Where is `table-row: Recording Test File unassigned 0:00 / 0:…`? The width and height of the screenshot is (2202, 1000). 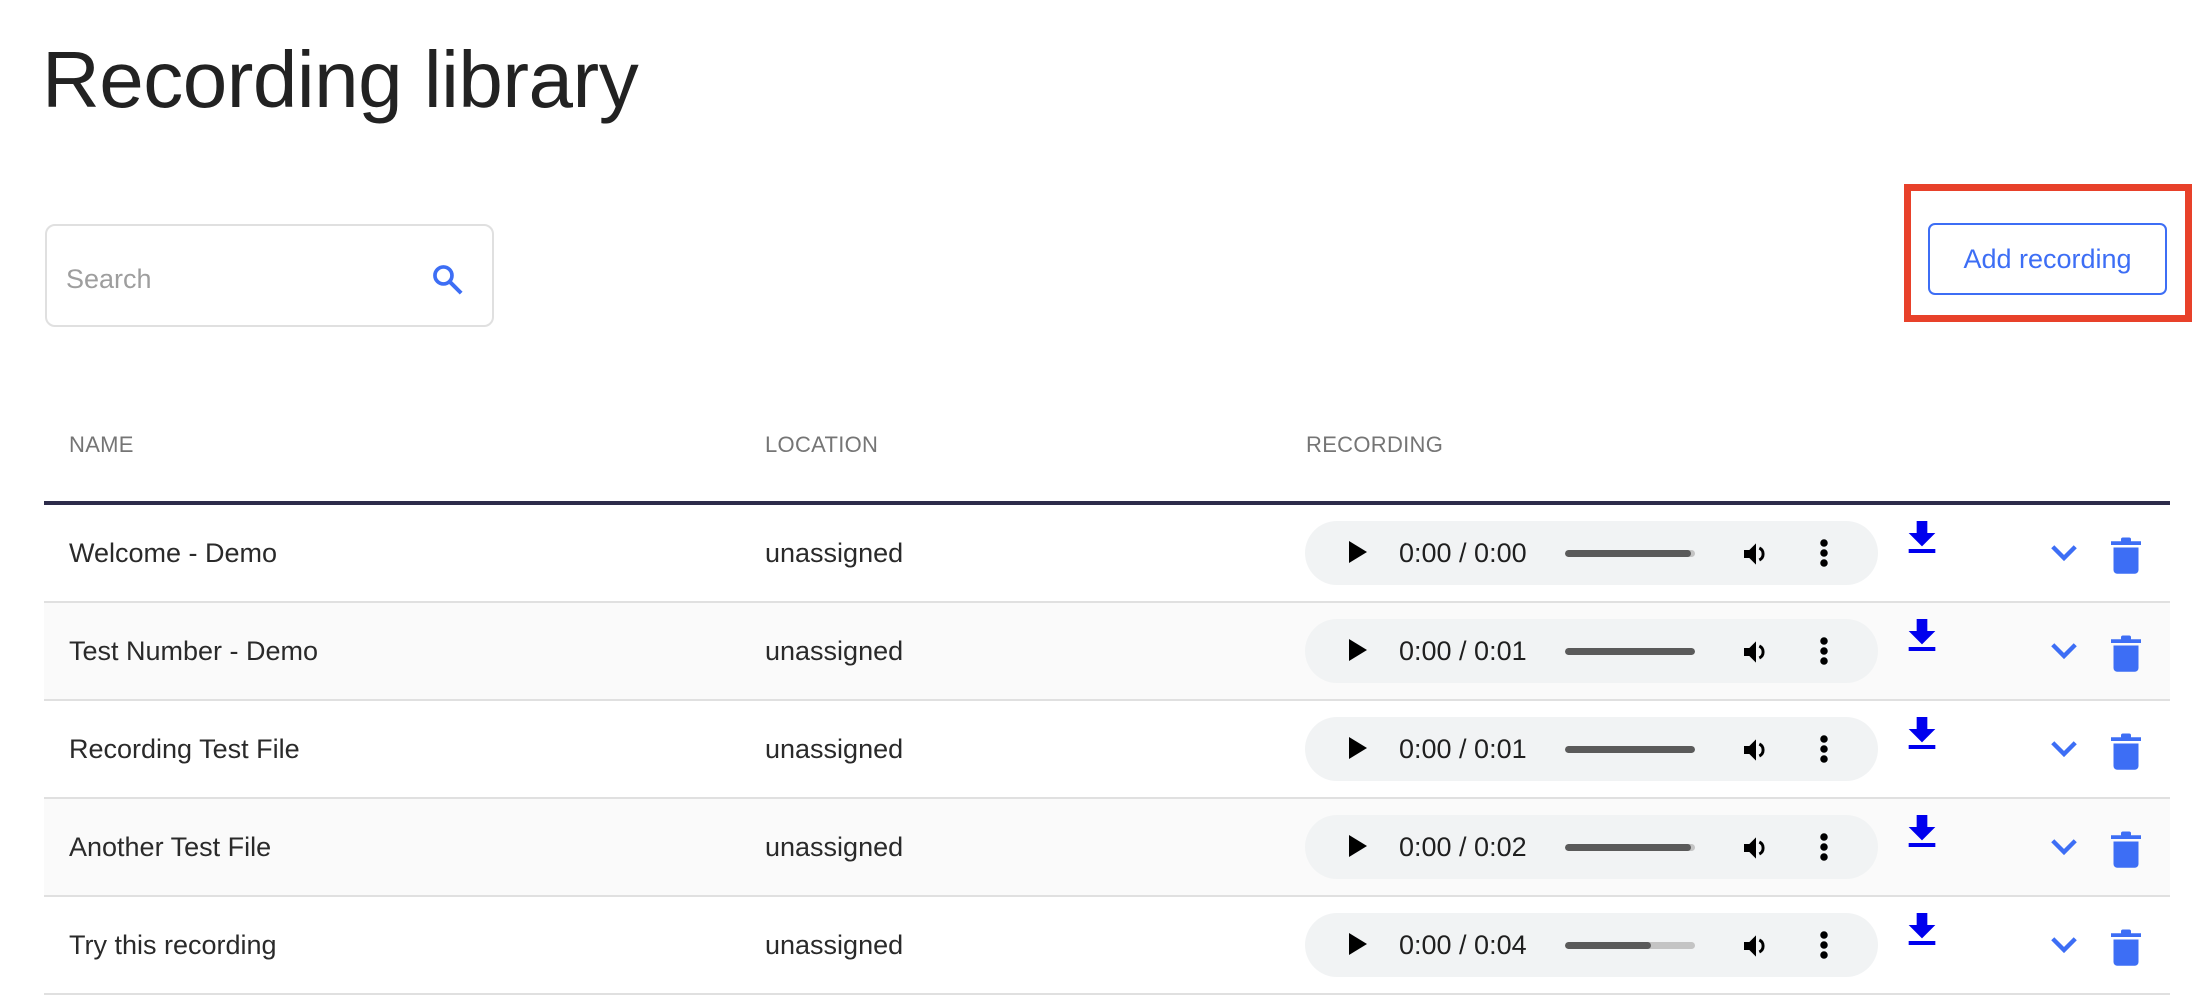
table-row: Recording Test File unassigned 0:00 / 0:… is located at coordinates (1107, 750).